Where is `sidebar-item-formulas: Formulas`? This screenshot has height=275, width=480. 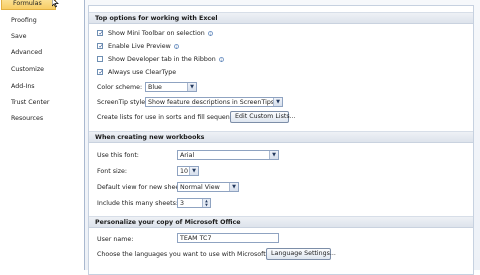
sidebar-item-formulas: Formulas is located at coordinates (28, 5).